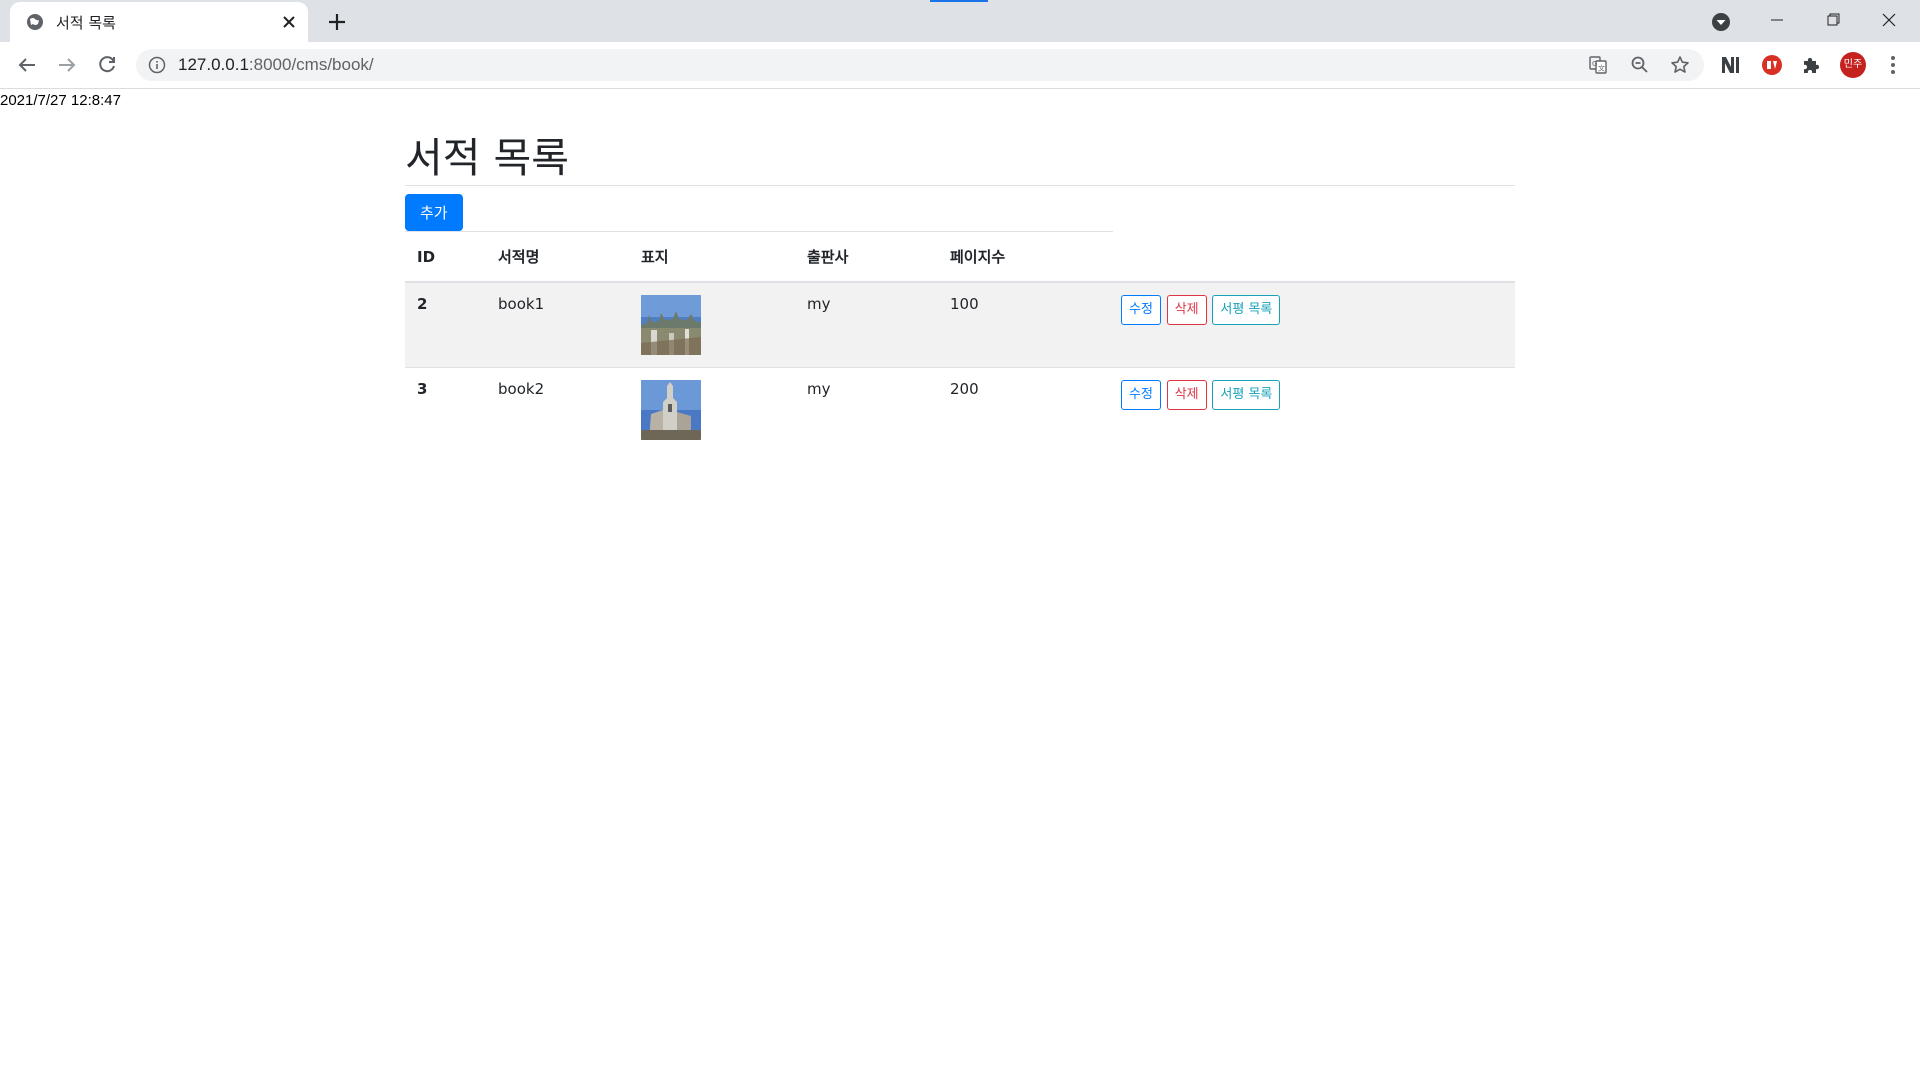 The image size is (1920, 1080). What do you see at coordinates (60, 100) in the screenshot?
I see `current-timestamp: 2021/7/27 12:8:47` at bounding box center [60, 100].